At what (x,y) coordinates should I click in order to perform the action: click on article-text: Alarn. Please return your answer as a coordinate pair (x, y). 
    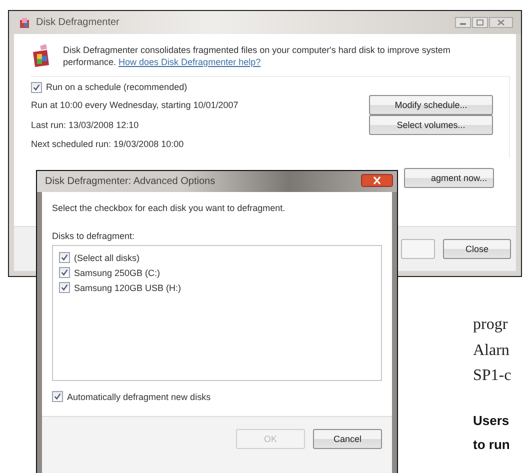
    Looking at the image, I should click on (491, 350).